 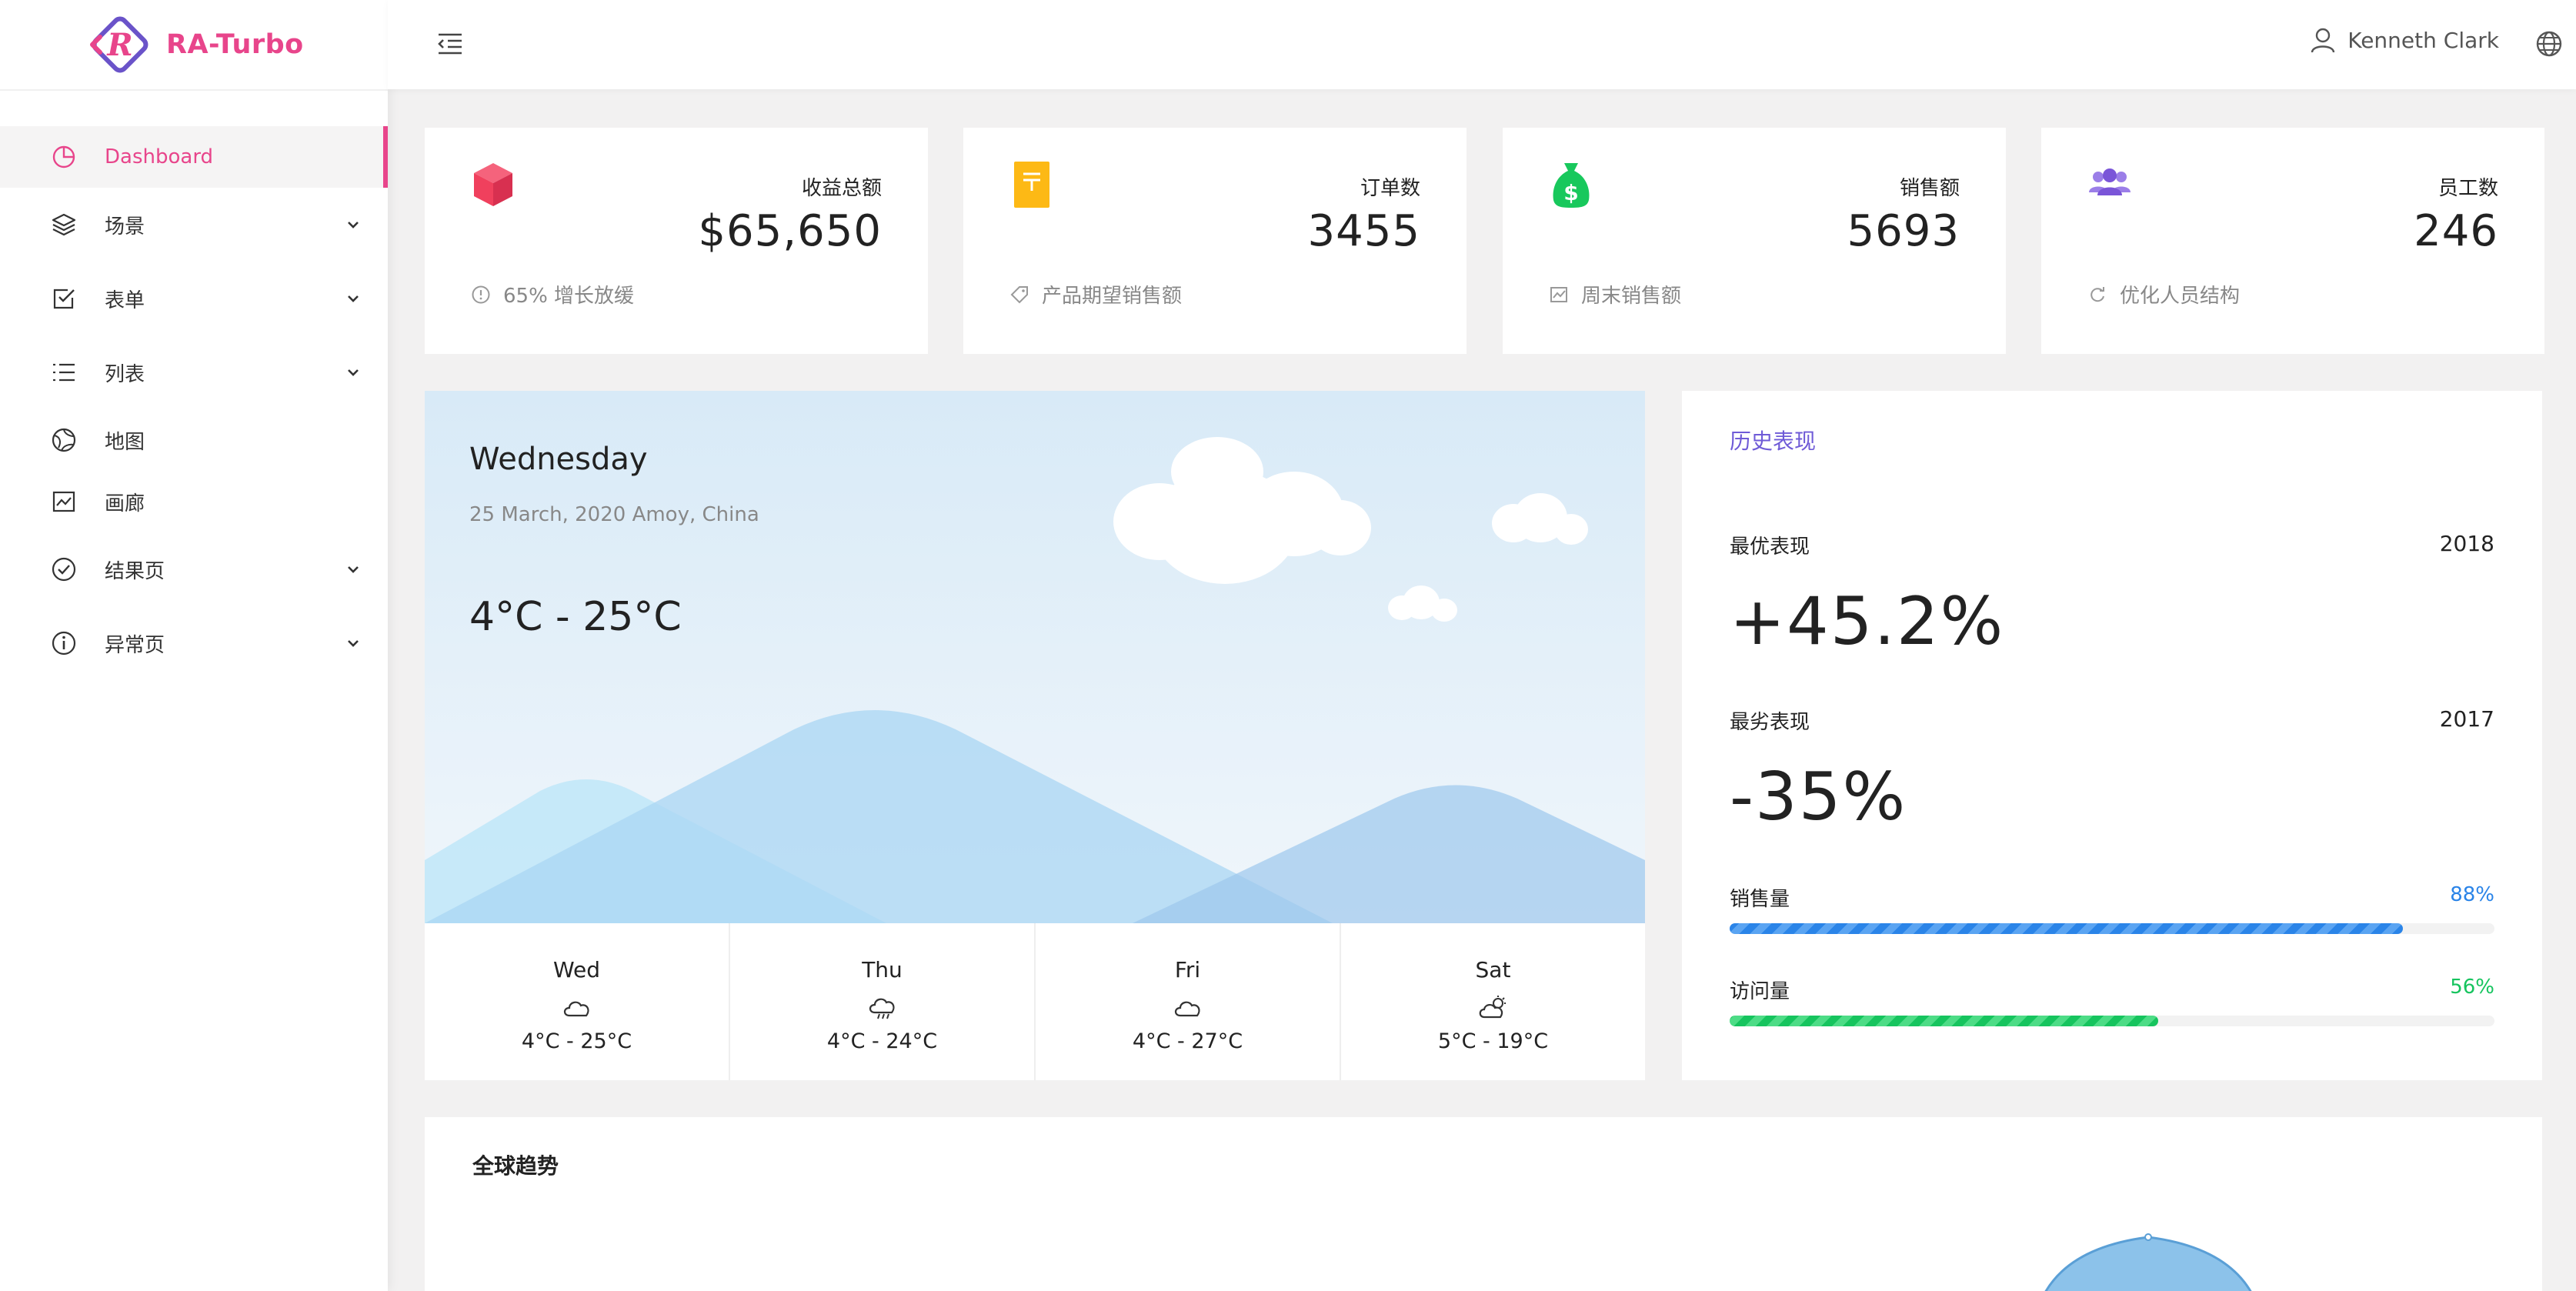 I want to click on logo: R RA-Turbo, so click(x=193, y=44).